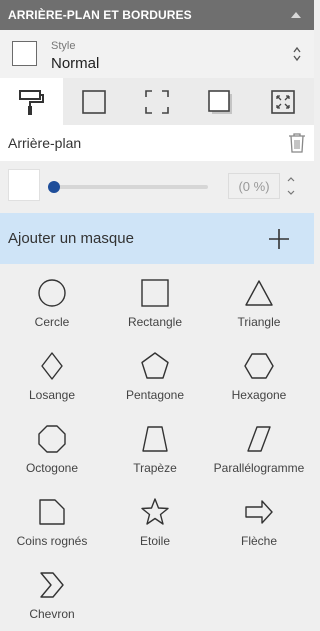 The height and width of the screenshot is (631, 320). I want to click on opacity-slider-thumb, so click(54, 187).